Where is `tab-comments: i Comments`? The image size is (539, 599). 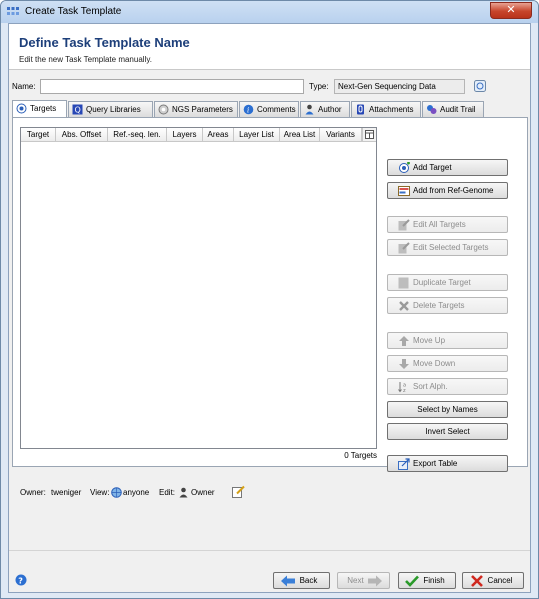
tab-comments: i Comments is located at coordinates (269, 109).